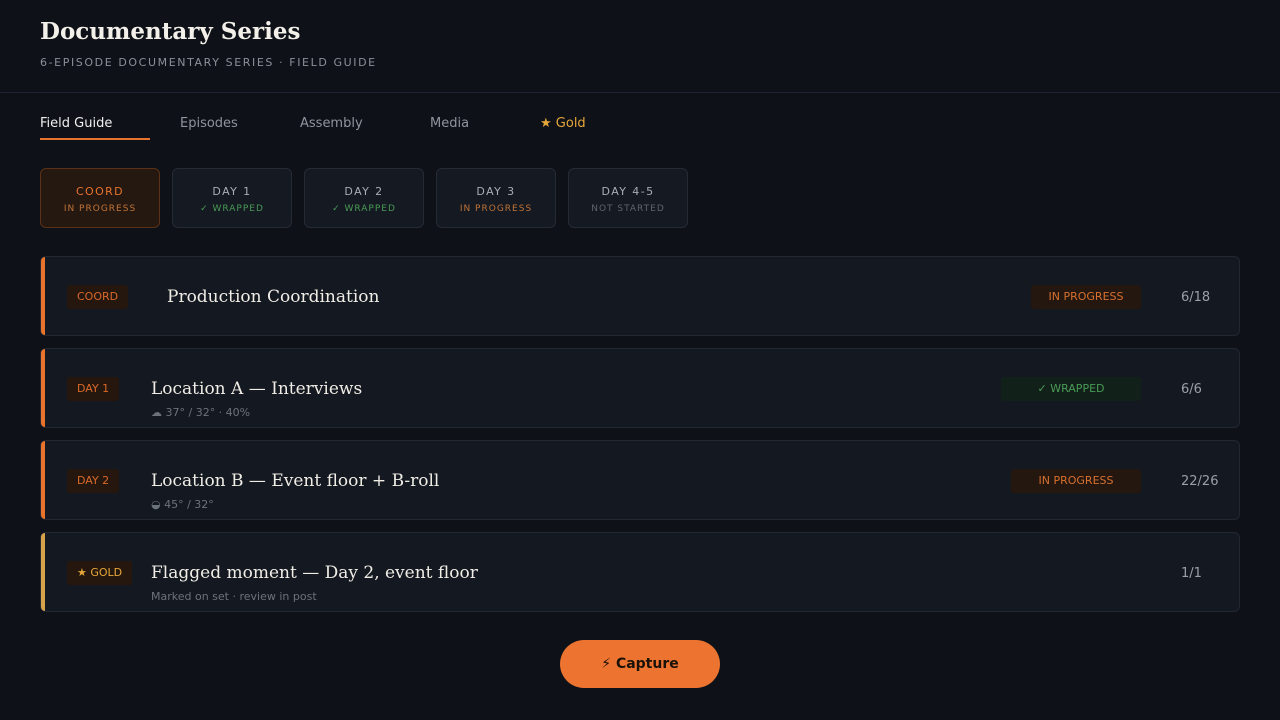  I want to click on card-chip: DAY 1, so click(93, 389).